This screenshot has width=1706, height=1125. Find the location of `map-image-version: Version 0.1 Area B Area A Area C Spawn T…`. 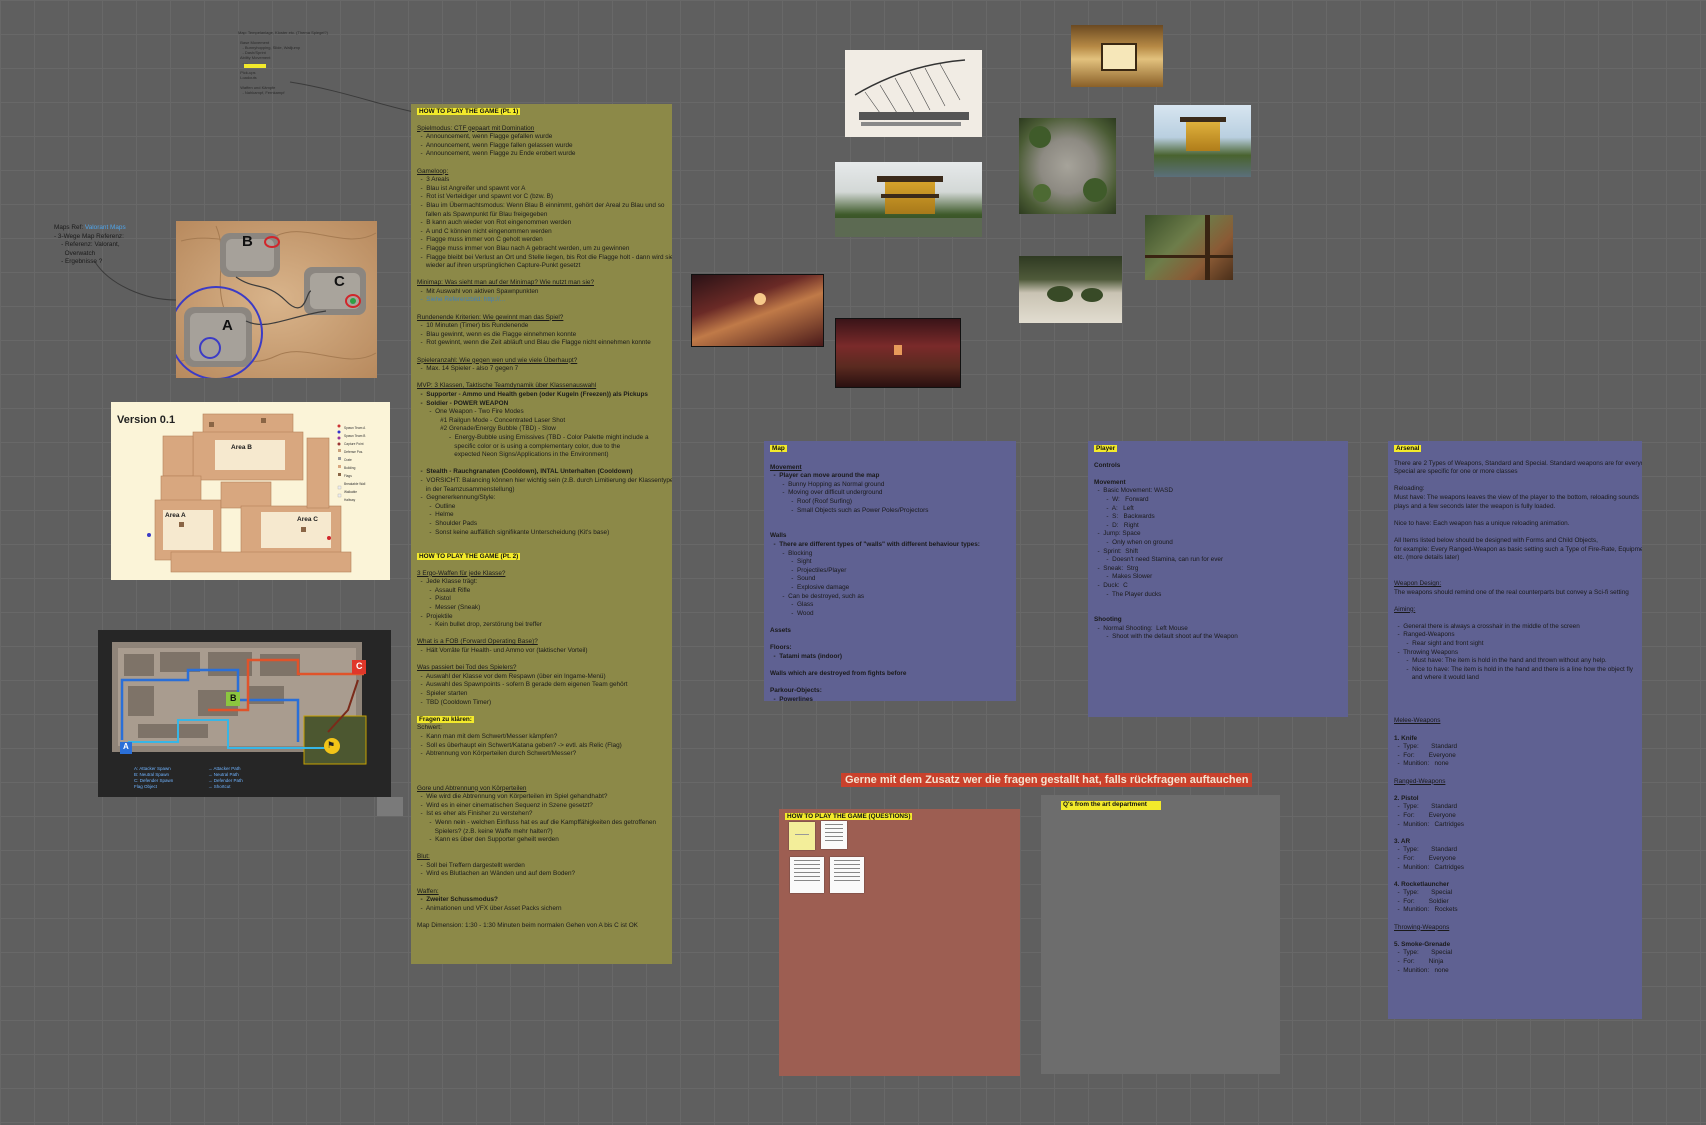

map-image-version: Version 0.1 Area B Area A Area C Spawn T… is located at coordinates (250, 491).